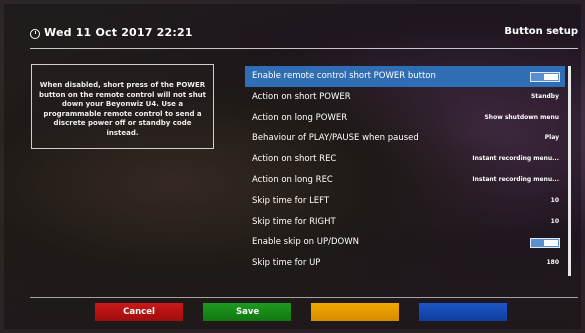  I want to click on setting-label: Action on short REC, so click(294, 159).